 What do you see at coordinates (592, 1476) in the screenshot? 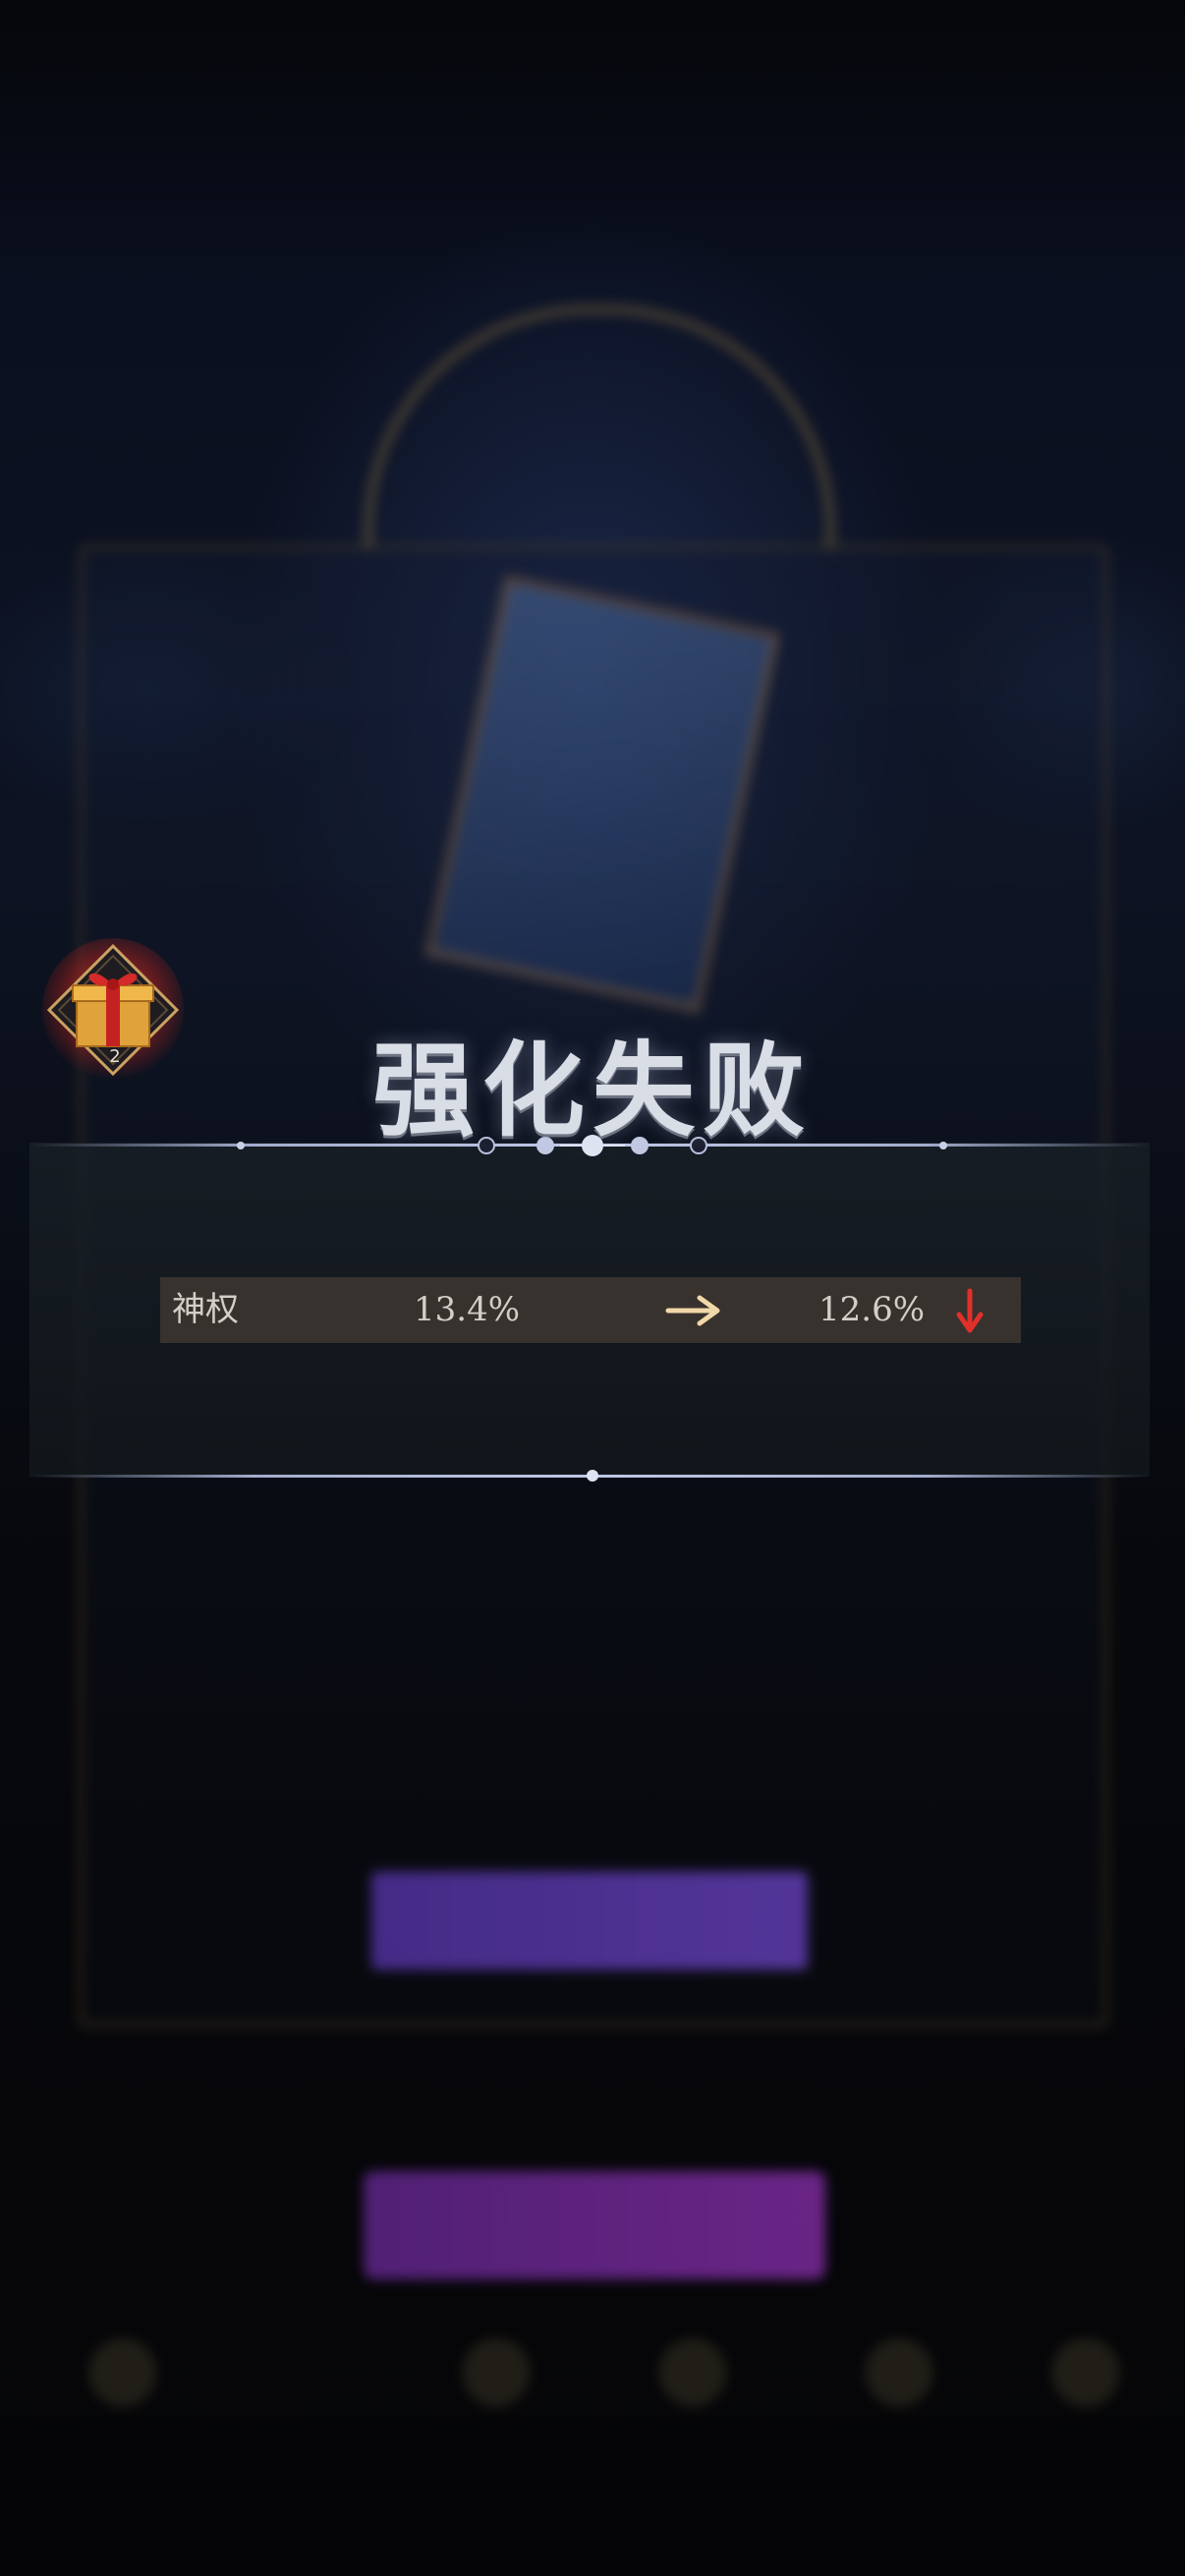
I see `bottom-divider-gem` at bounding box center [592, 1476].